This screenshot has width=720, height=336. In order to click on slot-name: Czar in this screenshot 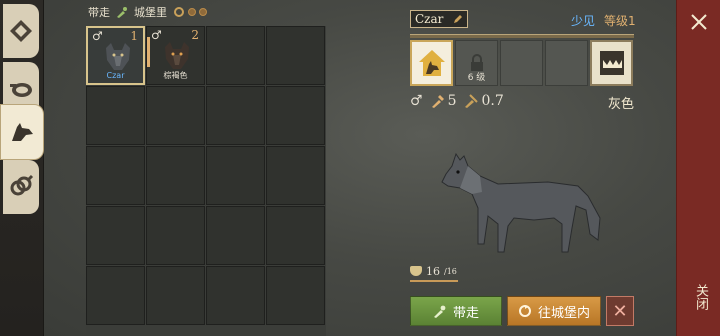, I will do `click(115, 75)`.